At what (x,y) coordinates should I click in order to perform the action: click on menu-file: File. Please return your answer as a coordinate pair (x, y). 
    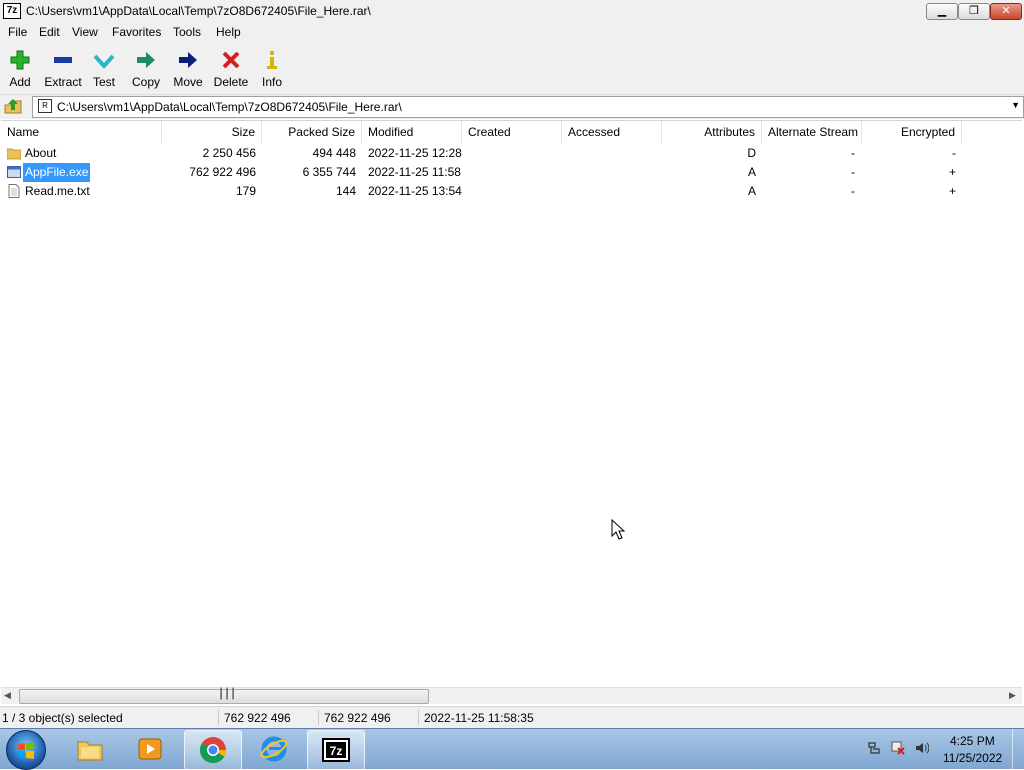
    Looking at the image, I should click on (17, 32).